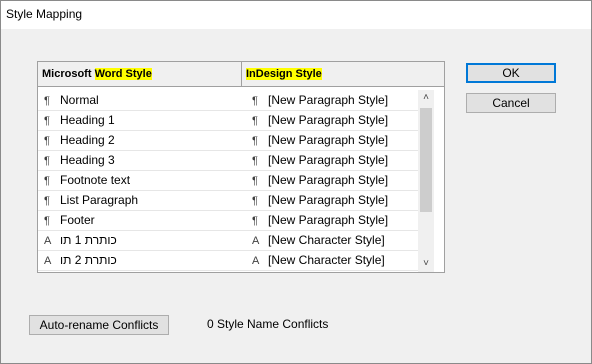  I want to click on title-bar: Style Mapping, so click(296, 15).